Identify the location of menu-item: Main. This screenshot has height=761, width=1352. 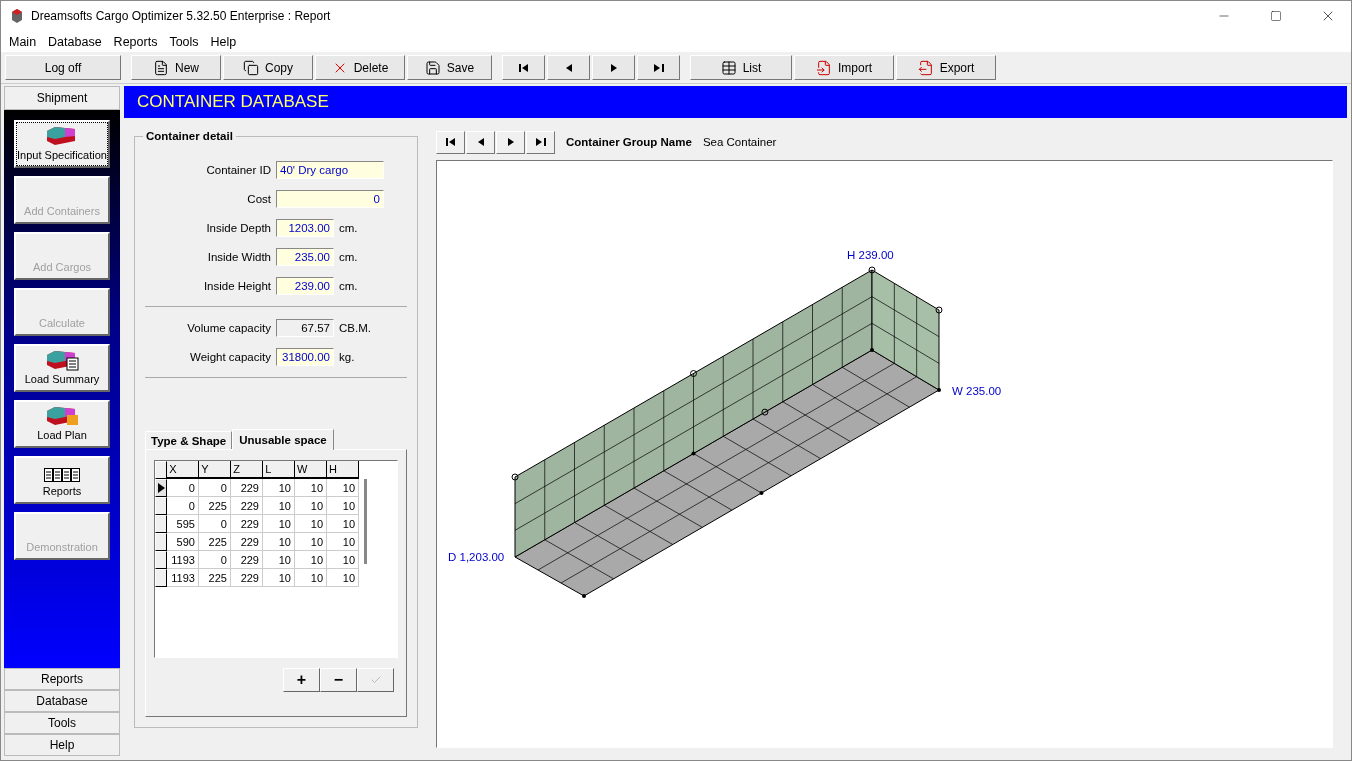
(23, 41).